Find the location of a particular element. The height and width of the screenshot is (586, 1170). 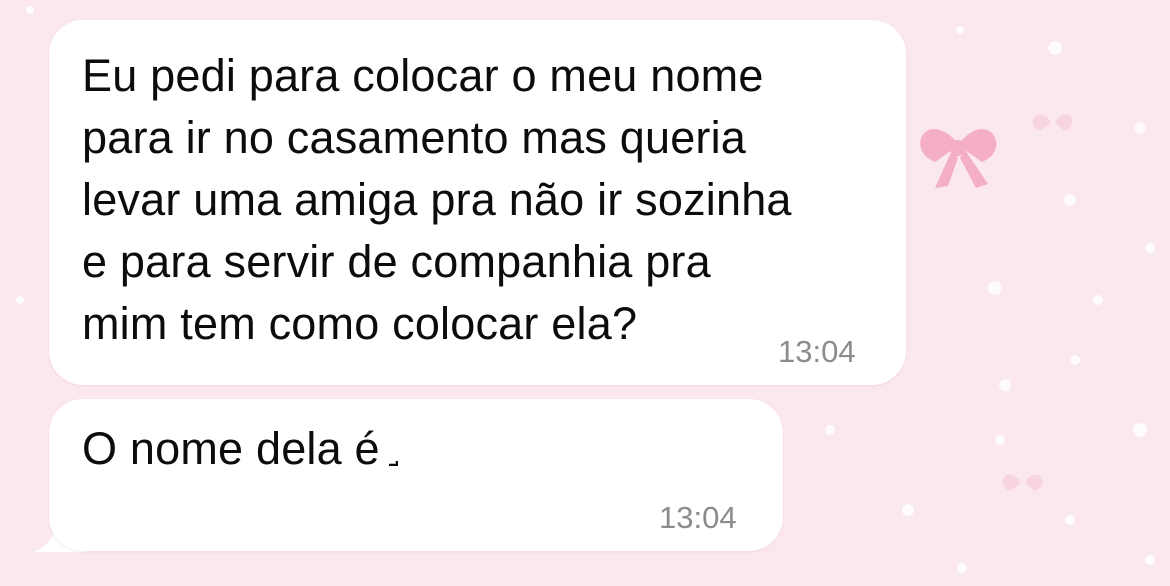

message-text: O nome dela é is located at coordinates (402, 449).